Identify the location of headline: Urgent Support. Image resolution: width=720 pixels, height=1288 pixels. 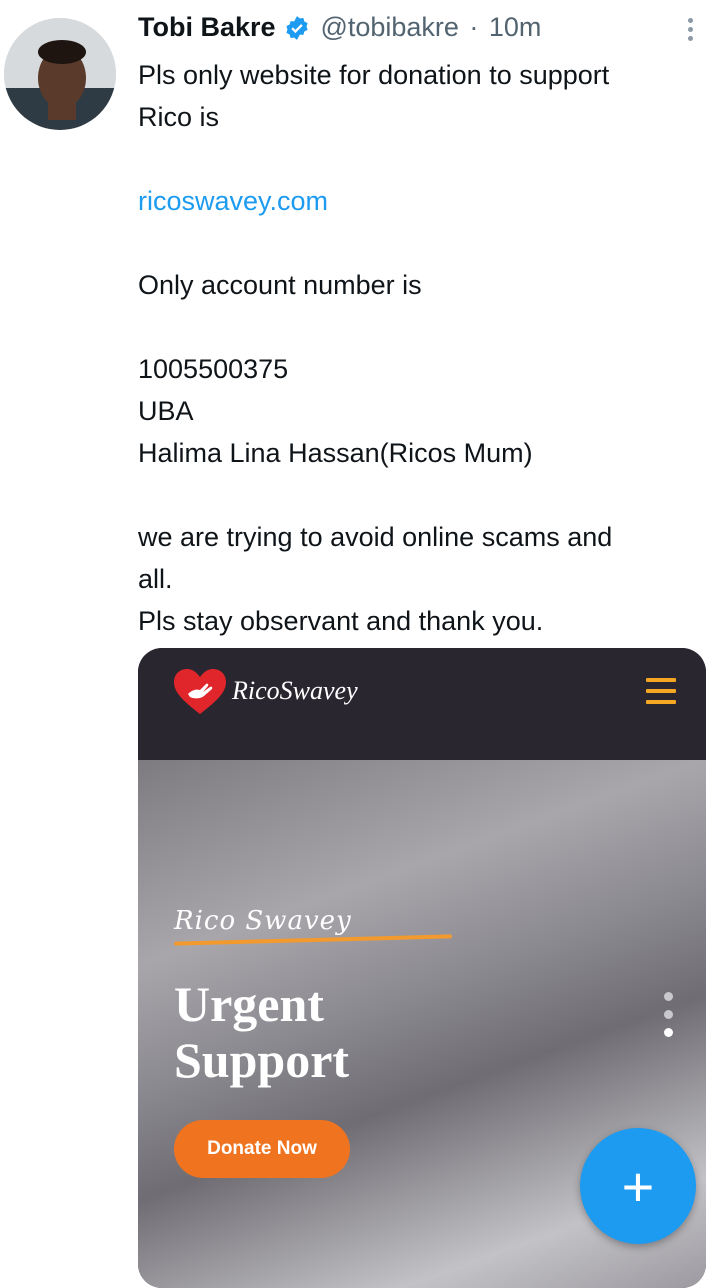
(261, 1032).